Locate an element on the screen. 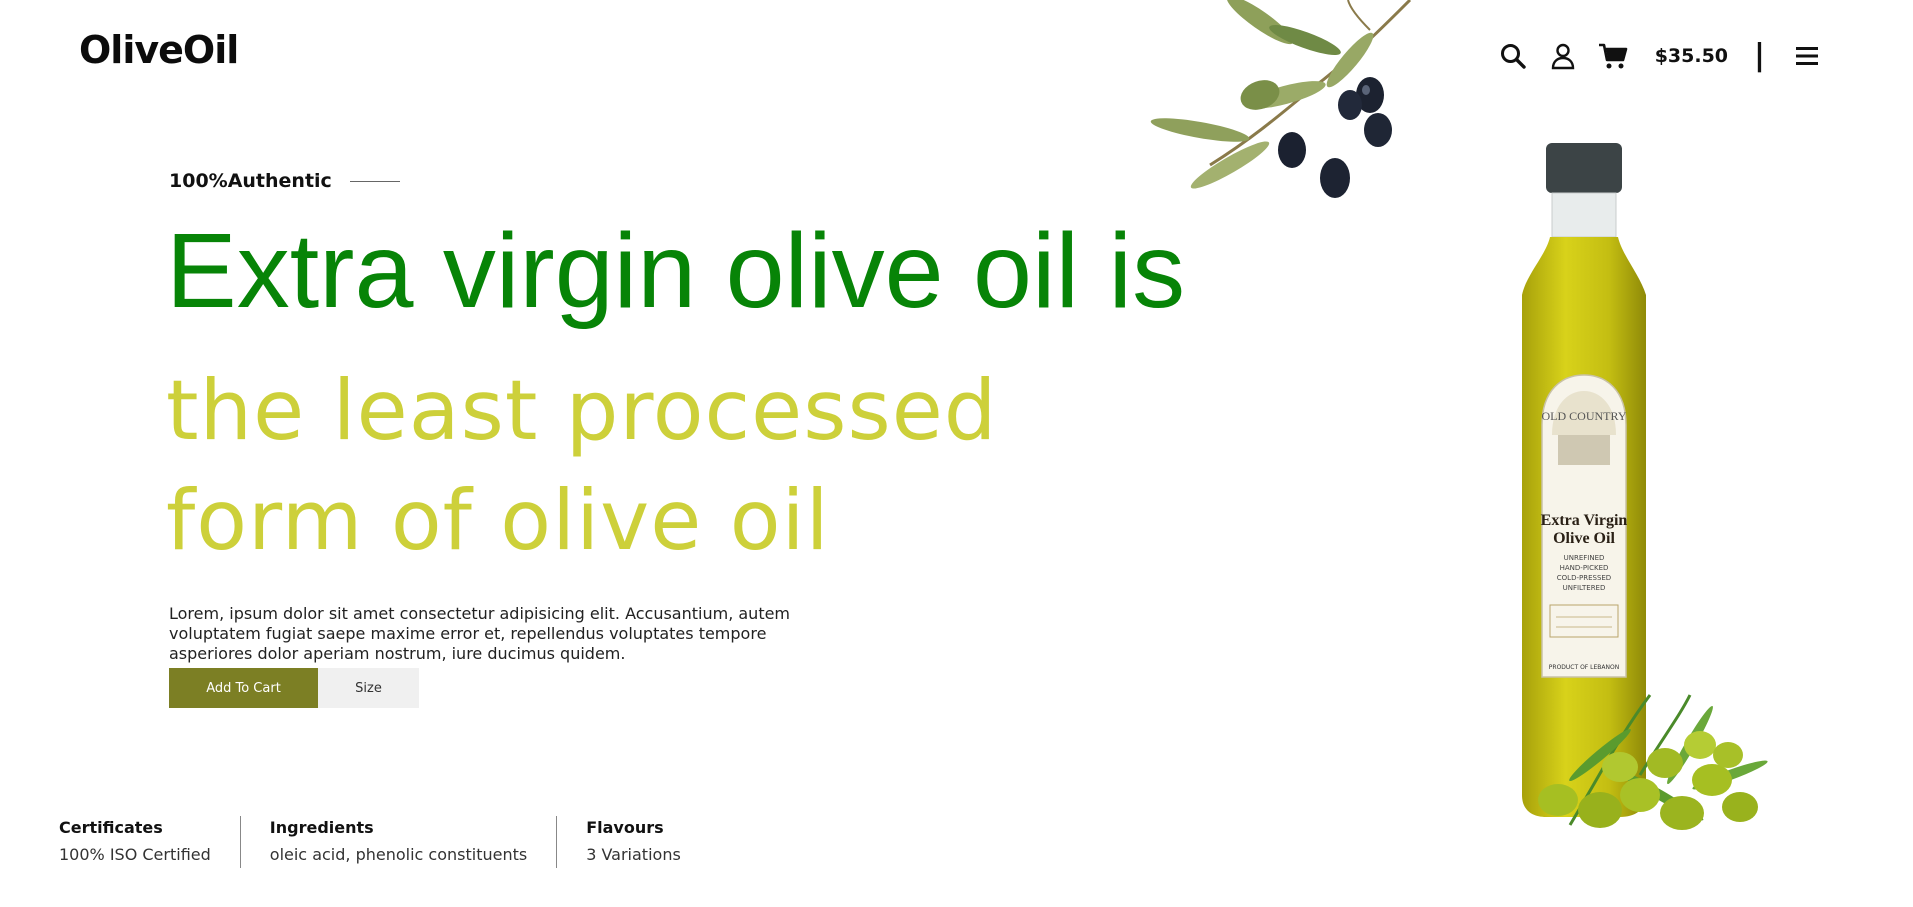 The width and height of the screenshot is (1913, 907). header-nav: $35.50 | is located at coordinates (1651, 56).